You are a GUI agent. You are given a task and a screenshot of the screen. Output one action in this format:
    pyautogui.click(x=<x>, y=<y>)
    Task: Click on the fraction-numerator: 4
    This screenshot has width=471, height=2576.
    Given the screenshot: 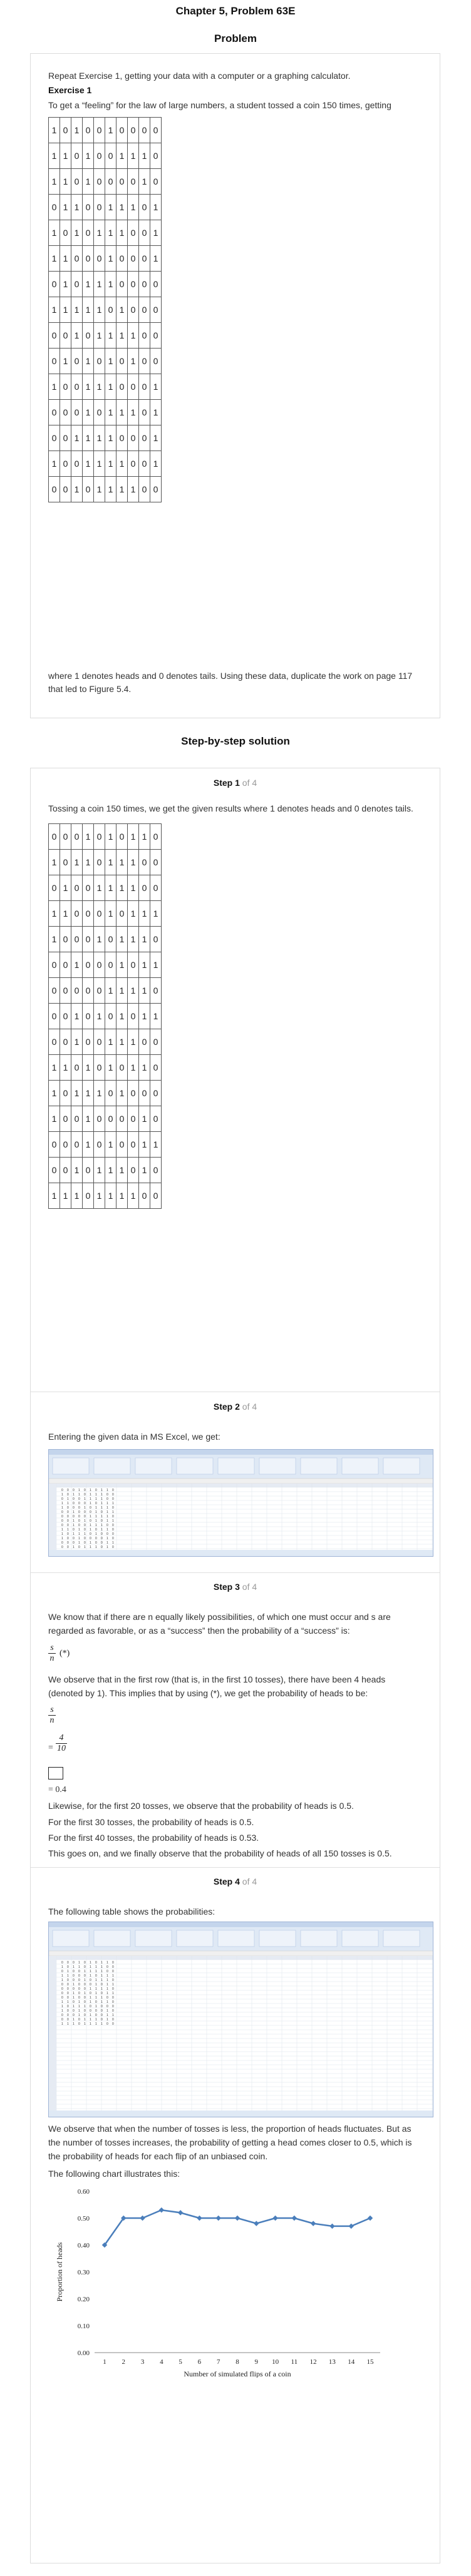 What is the action you would take?
    pyautogui.click(x=62, y=1738)
    